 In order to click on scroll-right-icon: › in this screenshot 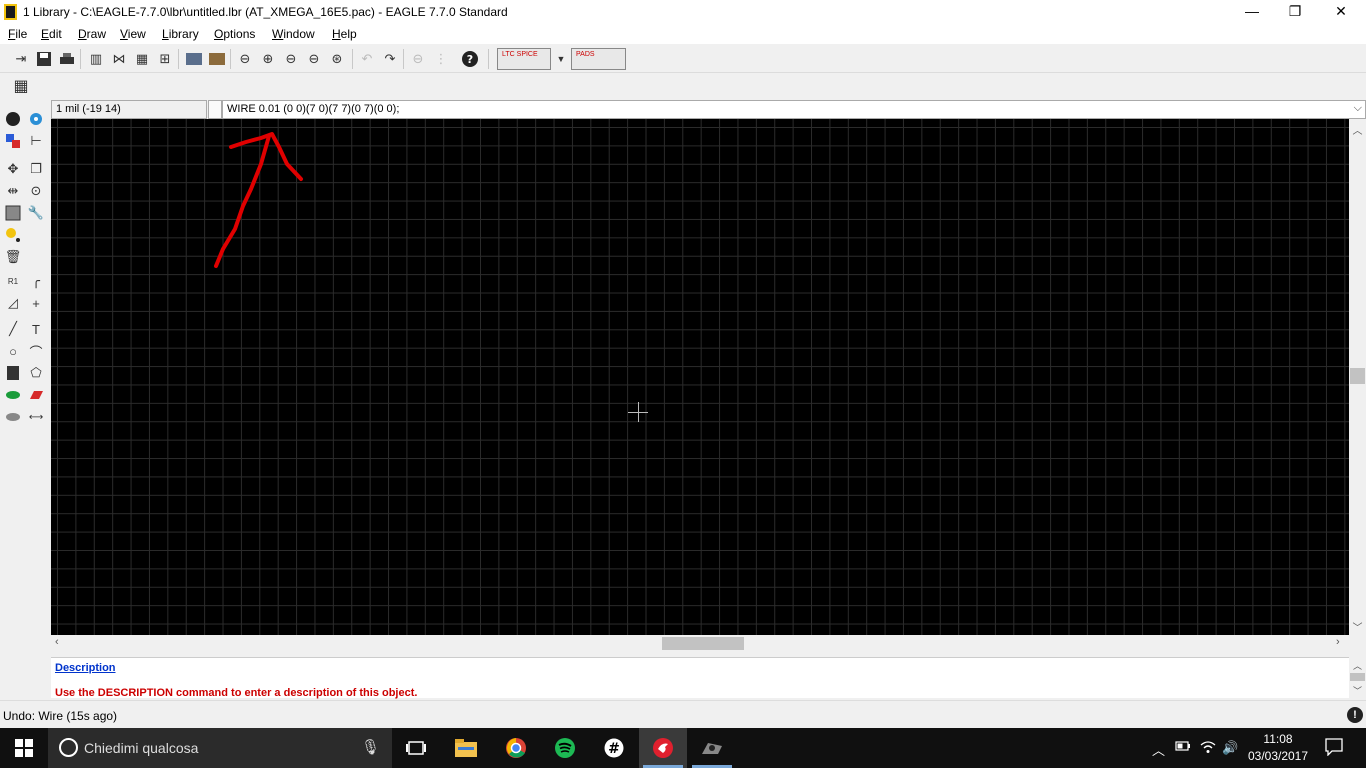, I will do `click(1338, 642)`.